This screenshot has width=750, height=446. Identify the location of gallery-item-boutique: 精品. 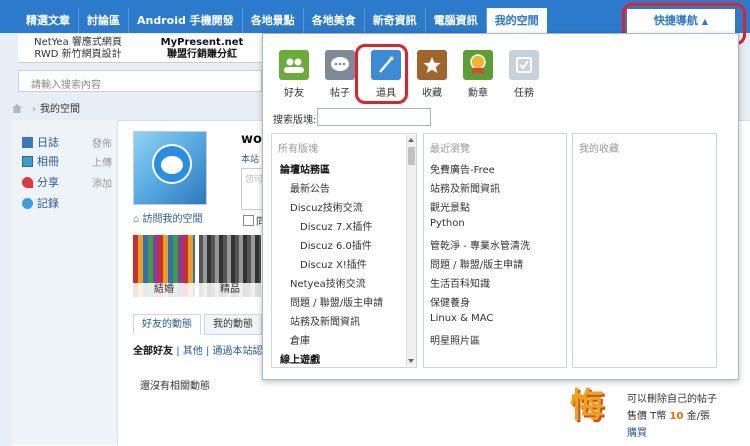
(230, 266).